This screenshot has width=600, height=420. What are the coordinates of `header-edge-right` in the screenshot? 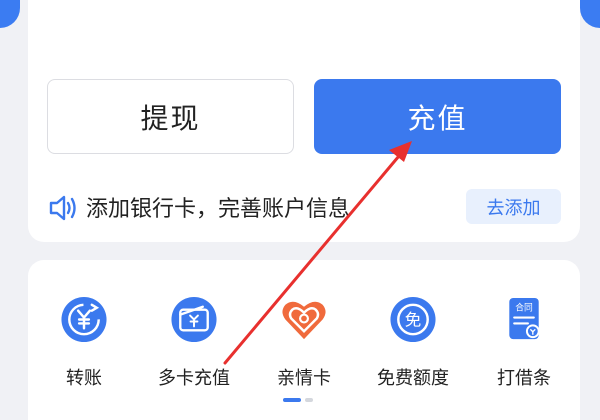 It's located at (590, 14).